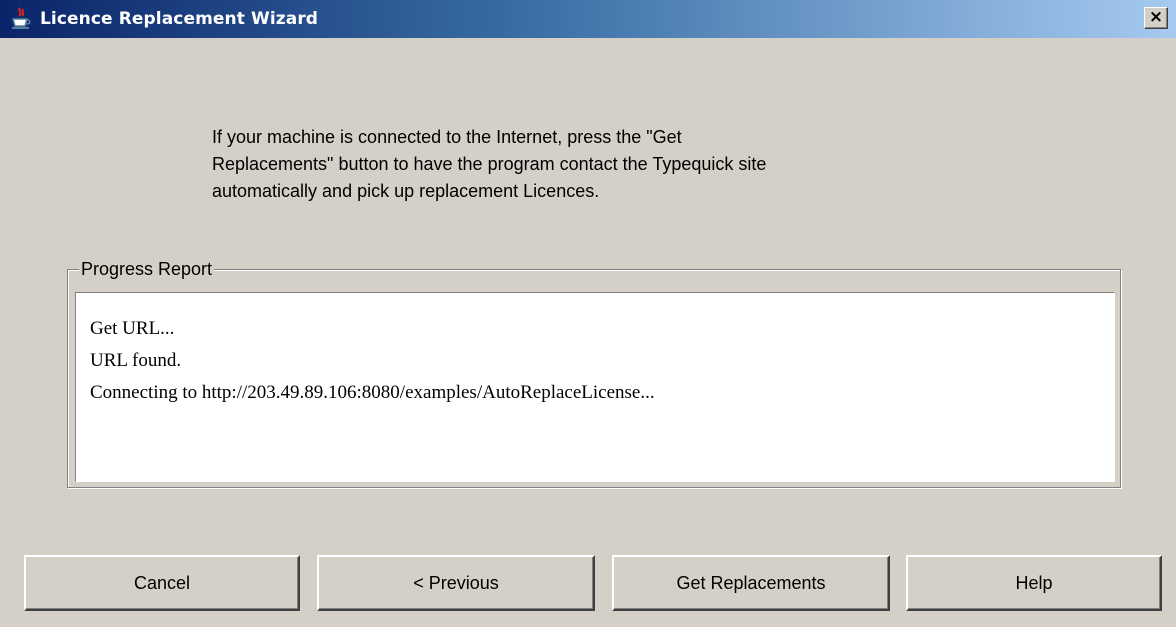 Image resolution: width=1176 pixels, height=627 pixels. I want to click on title-bar: Licence Replacement Wizard ×, so click(588, 19).